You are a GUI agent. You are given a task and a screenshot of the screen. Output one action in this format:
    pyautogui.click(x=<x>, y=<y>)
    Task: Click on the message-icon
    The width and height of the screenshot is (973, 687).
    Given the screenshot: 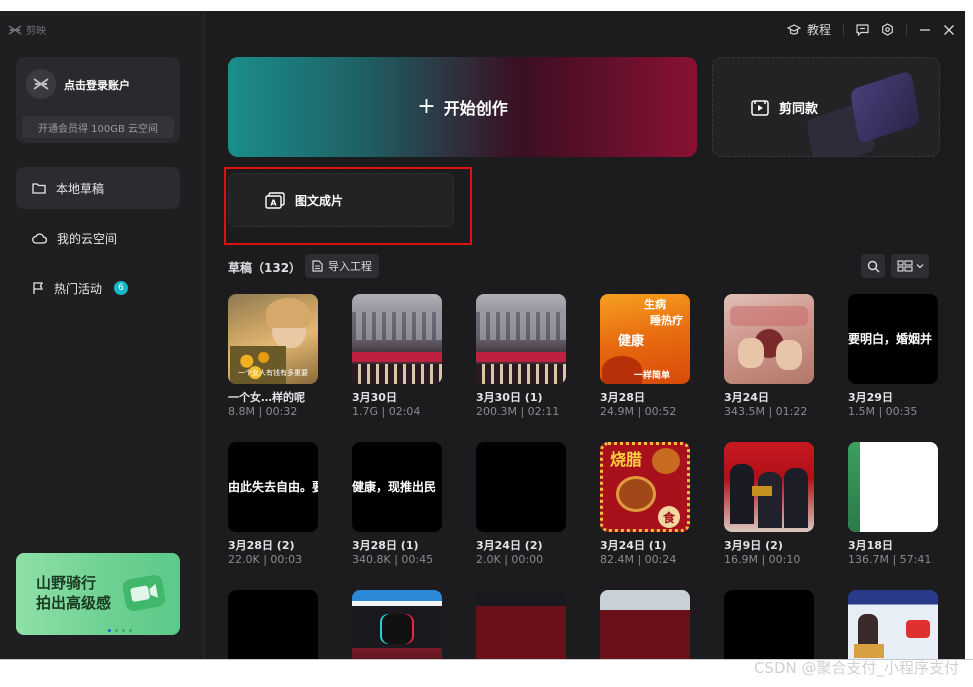 What is the action you would take?
    pyautogui.click(x=862, y=29)
    